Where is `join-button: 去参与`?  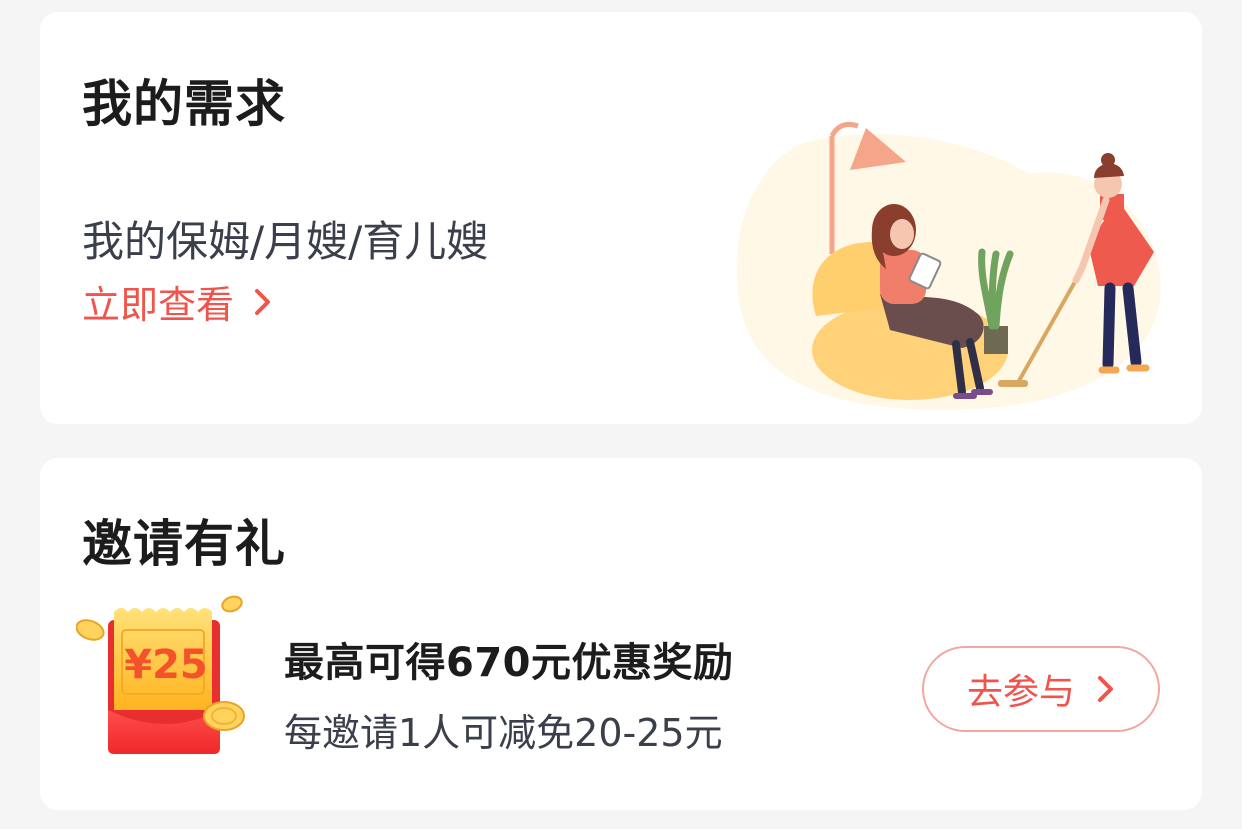 join-button: 去参与 is located at coordinates (1041, 689).